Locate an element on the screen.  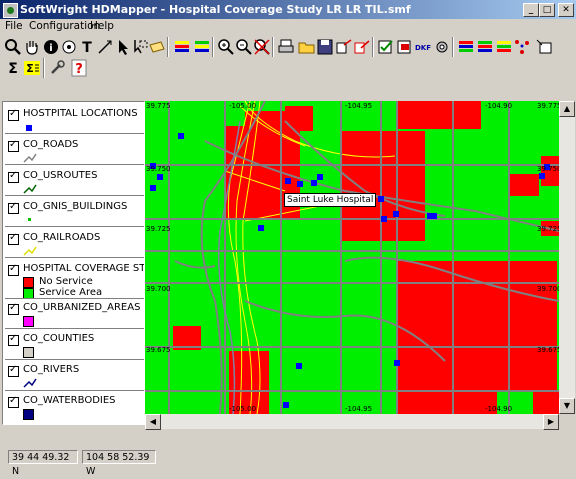
no-service-label: No Service is located at coordinates (66, 281).